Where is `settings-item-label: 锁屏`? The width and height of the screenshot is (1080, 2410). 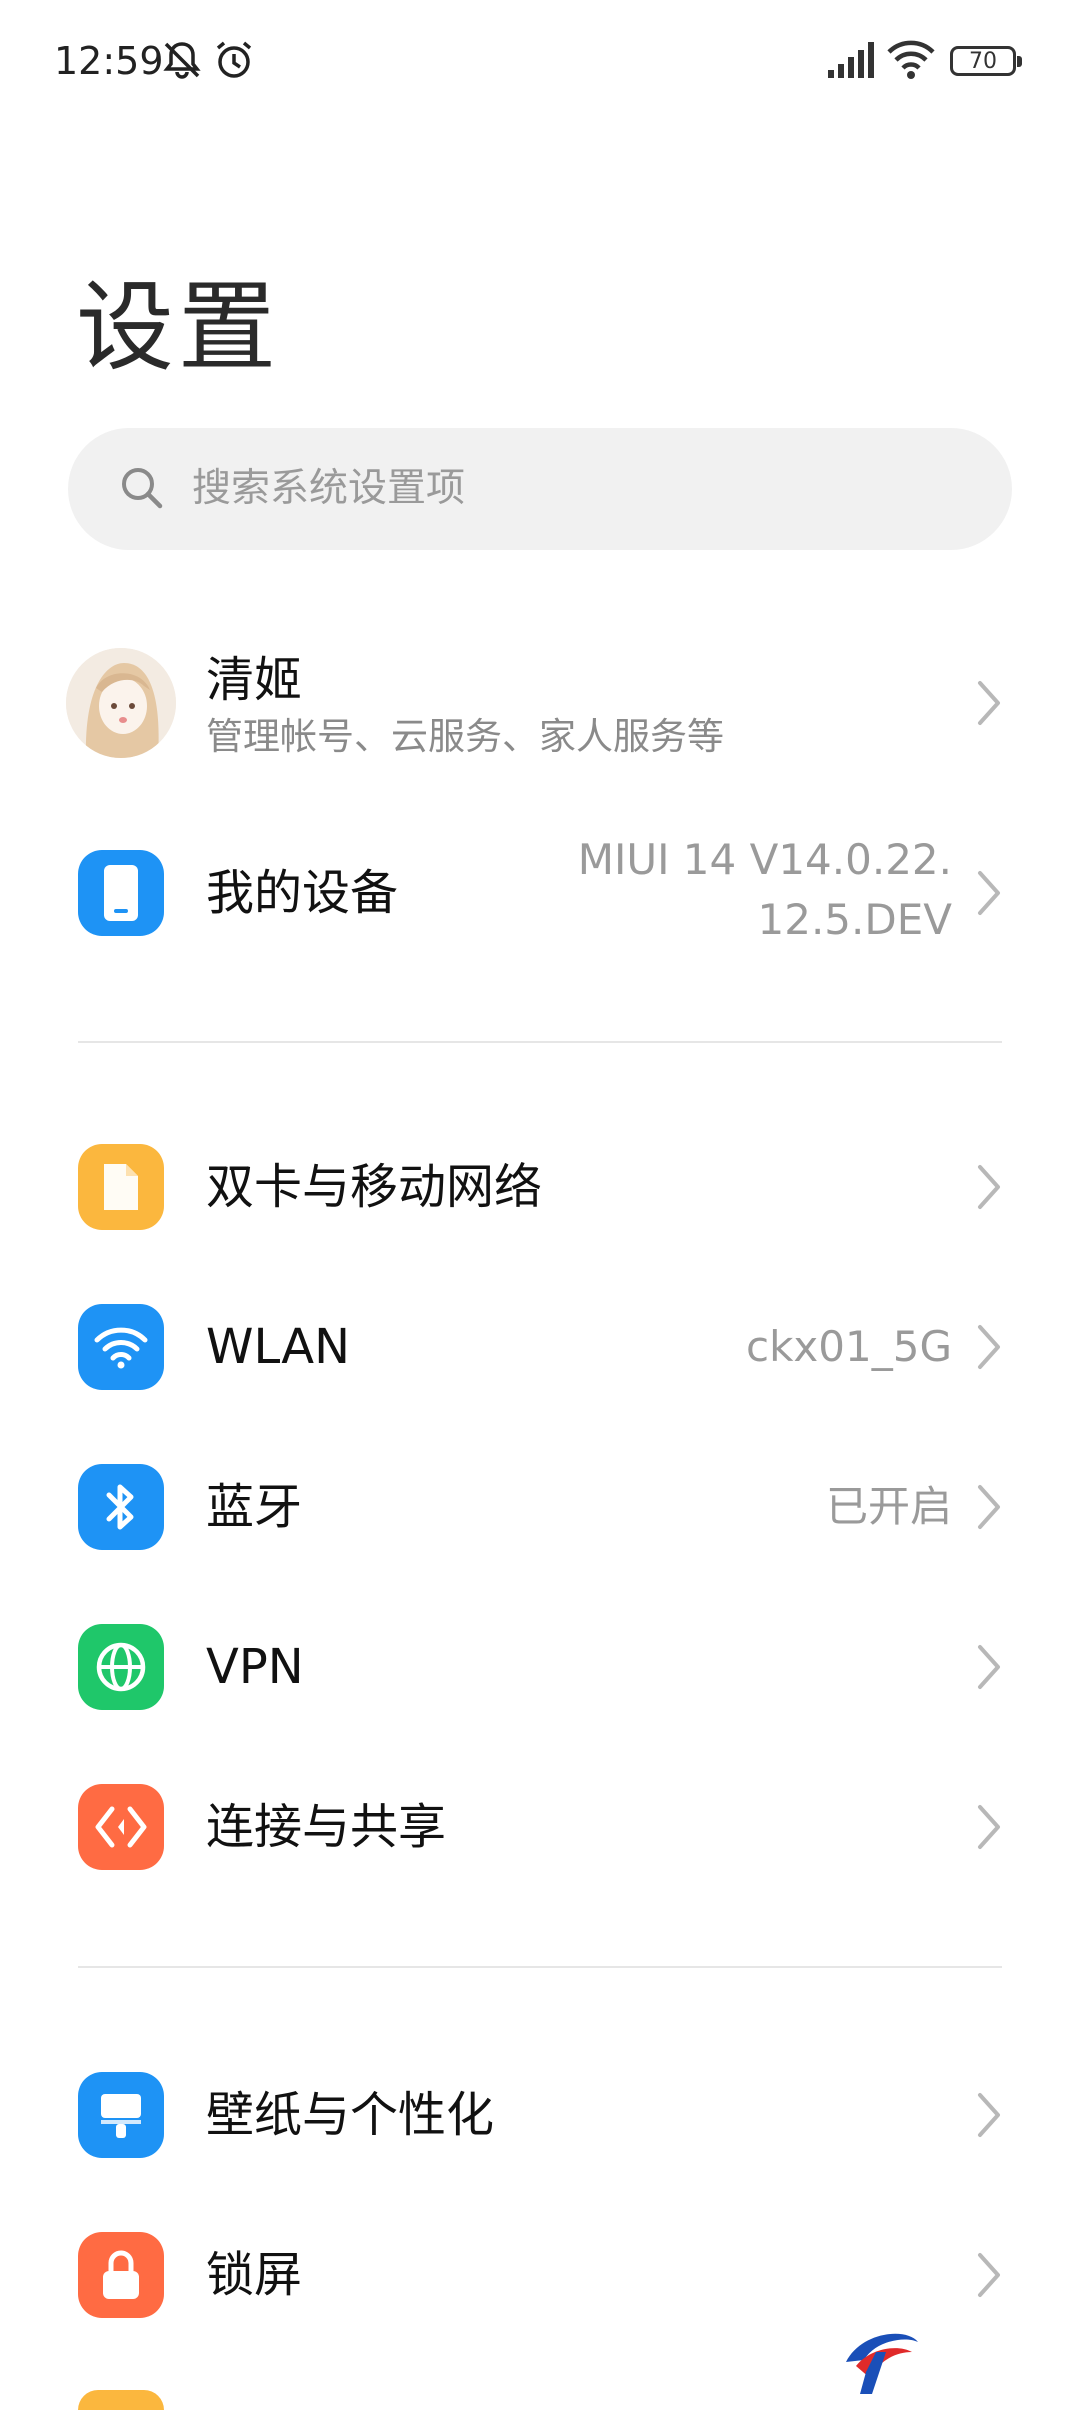 settings-item-label: 锁屏 is located at coordinates (254, 2275).